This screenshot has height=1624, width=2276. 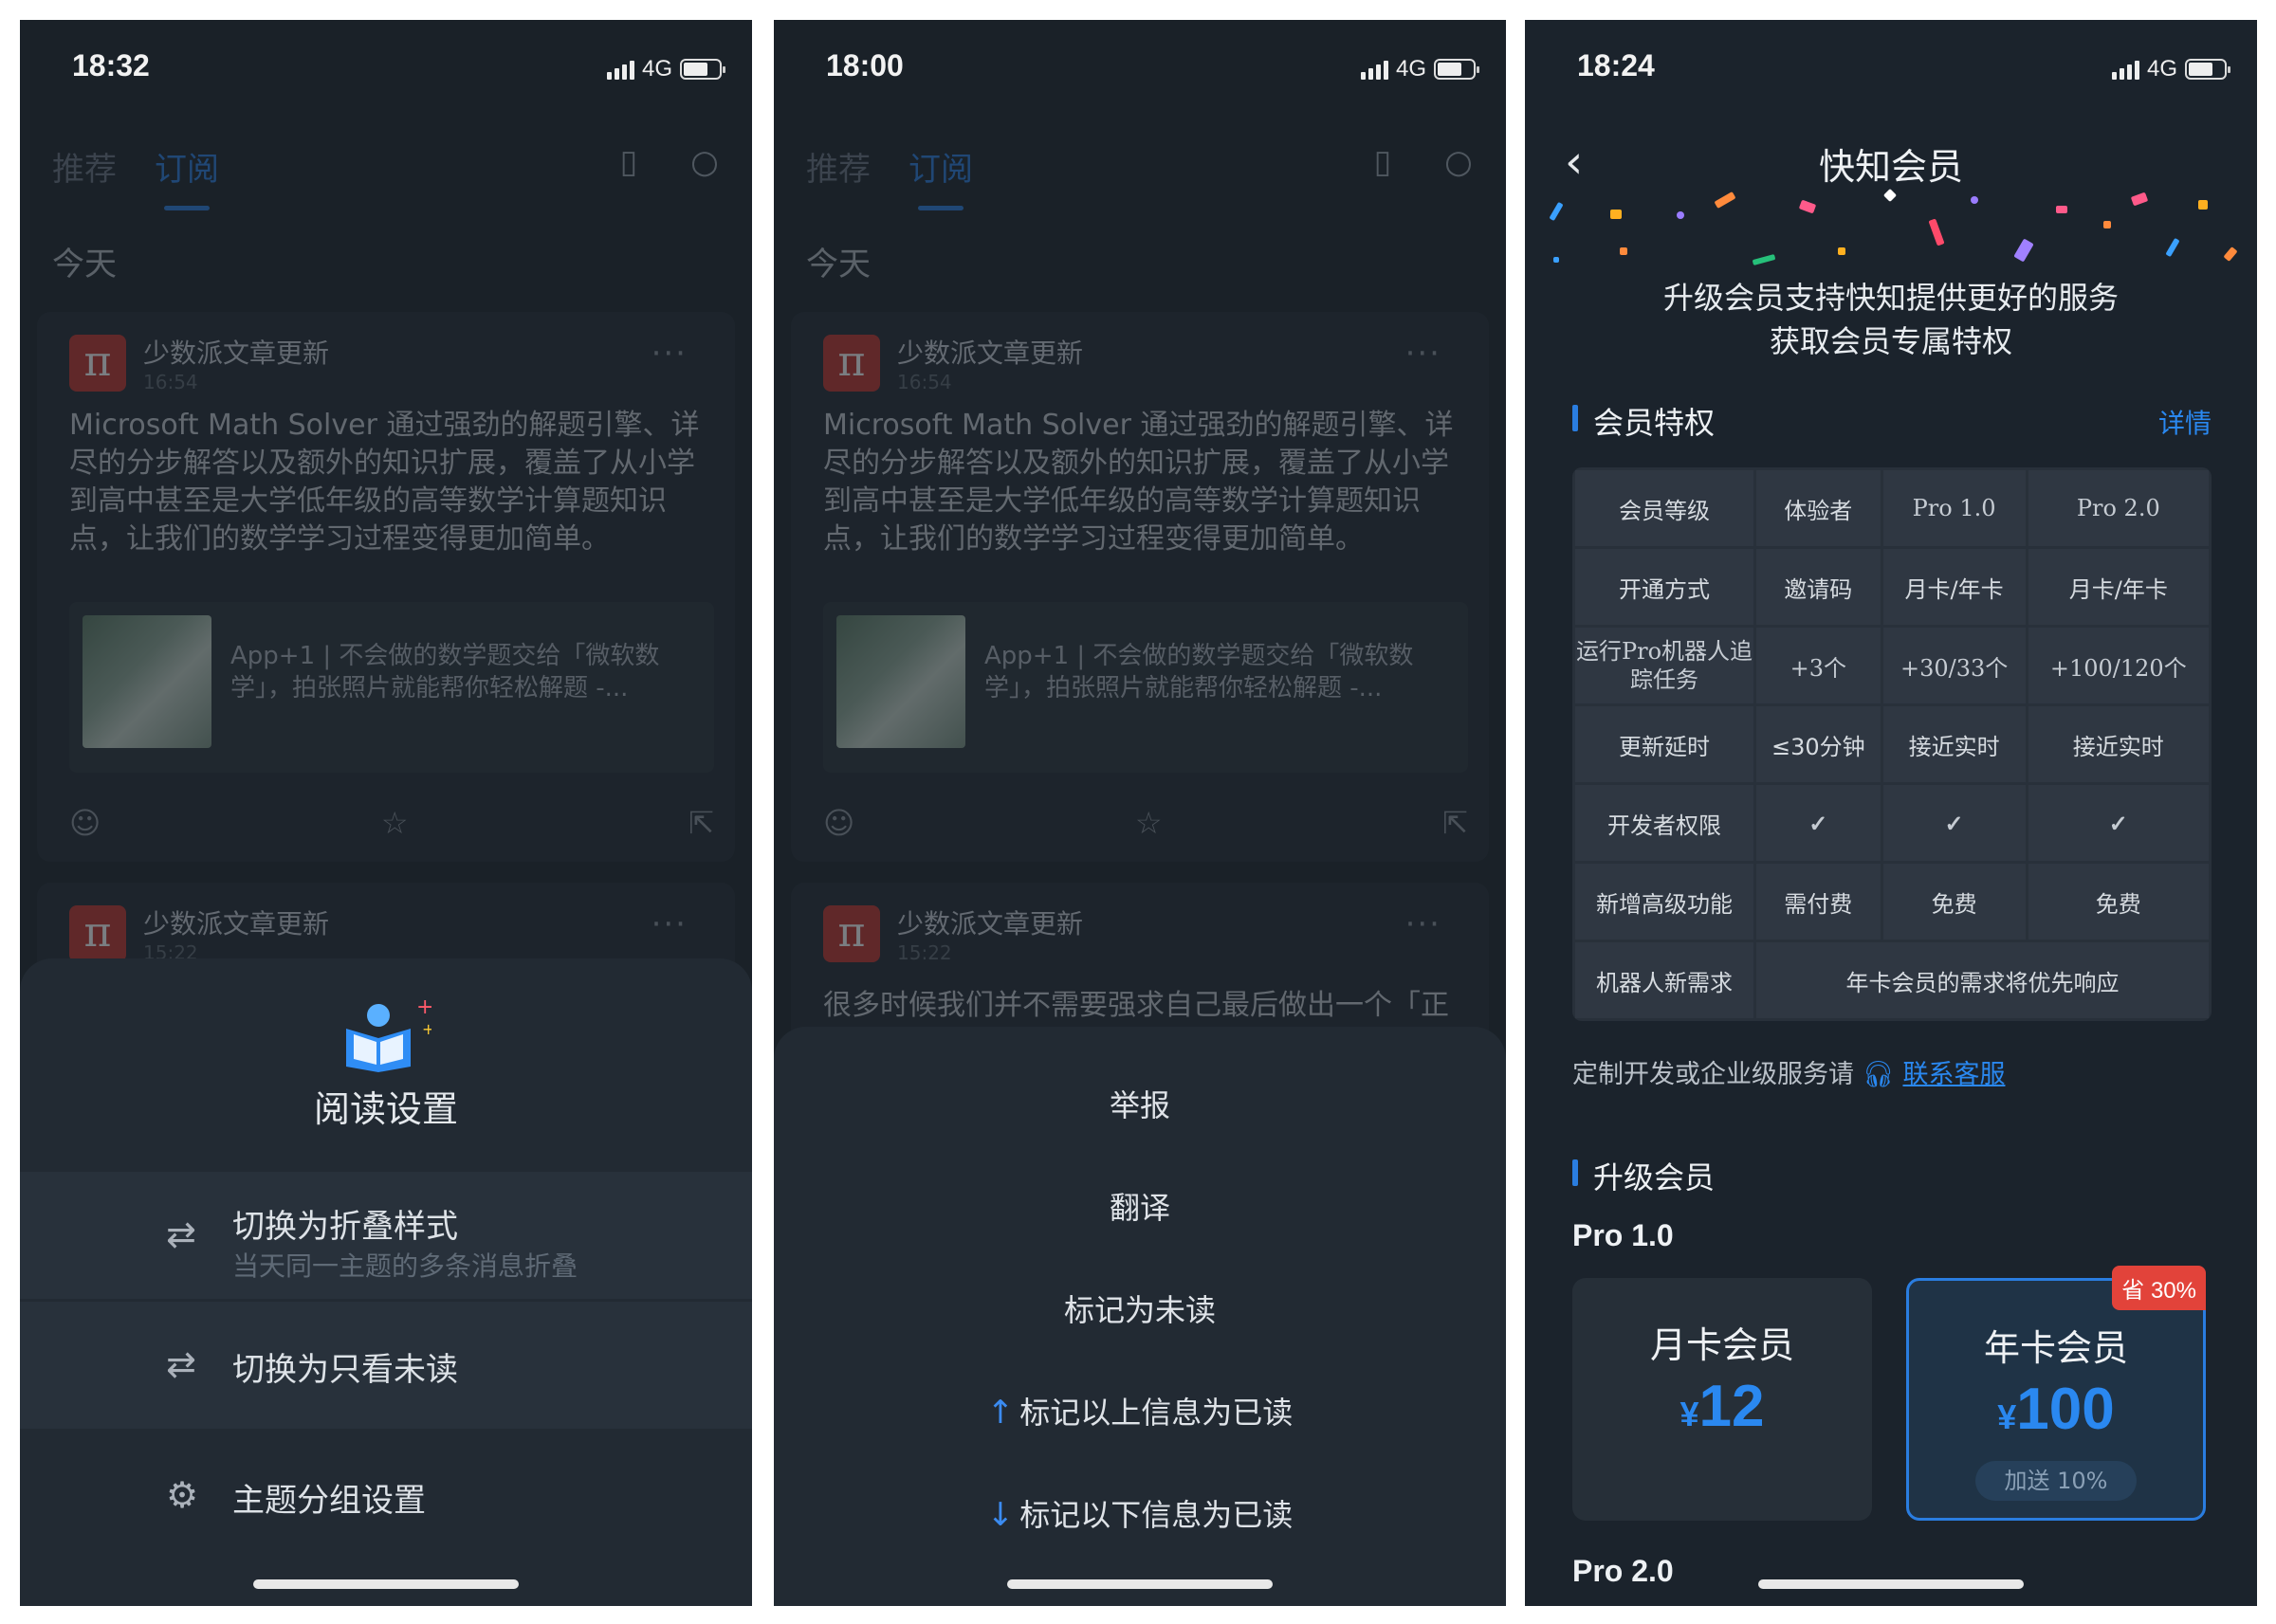 What do you see at coordinates (329, 1501) in the screenshot?
I see `item-label: 主题分组设置` at bounding box center [329, 1501].